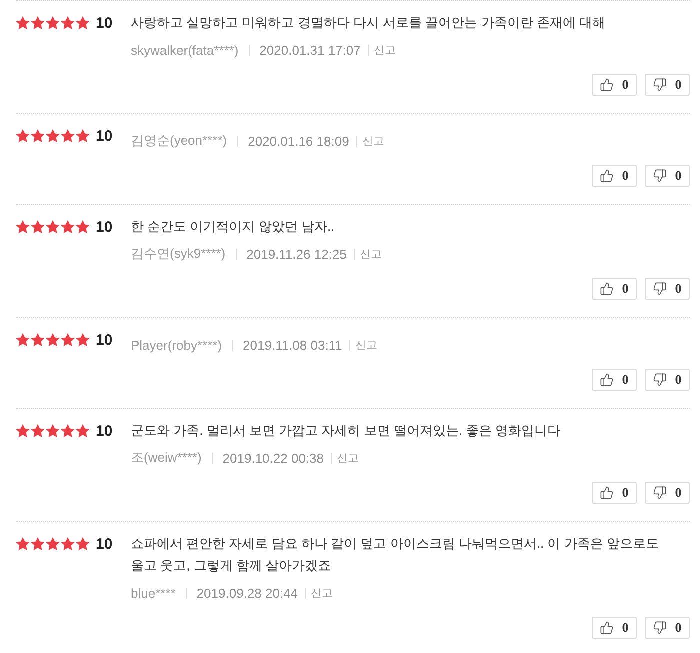 The image size is (700, 653). Describe the element at coordinates (310, 50) in the screenshot. I see `review-date: 2020.01.31 17:07` at that location.